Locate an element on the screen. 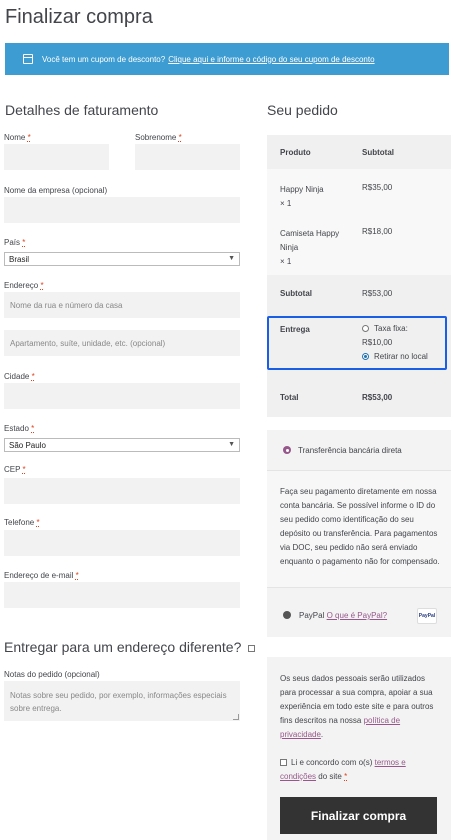  first-name-label: Nome * is located at coordinates (17, 137).